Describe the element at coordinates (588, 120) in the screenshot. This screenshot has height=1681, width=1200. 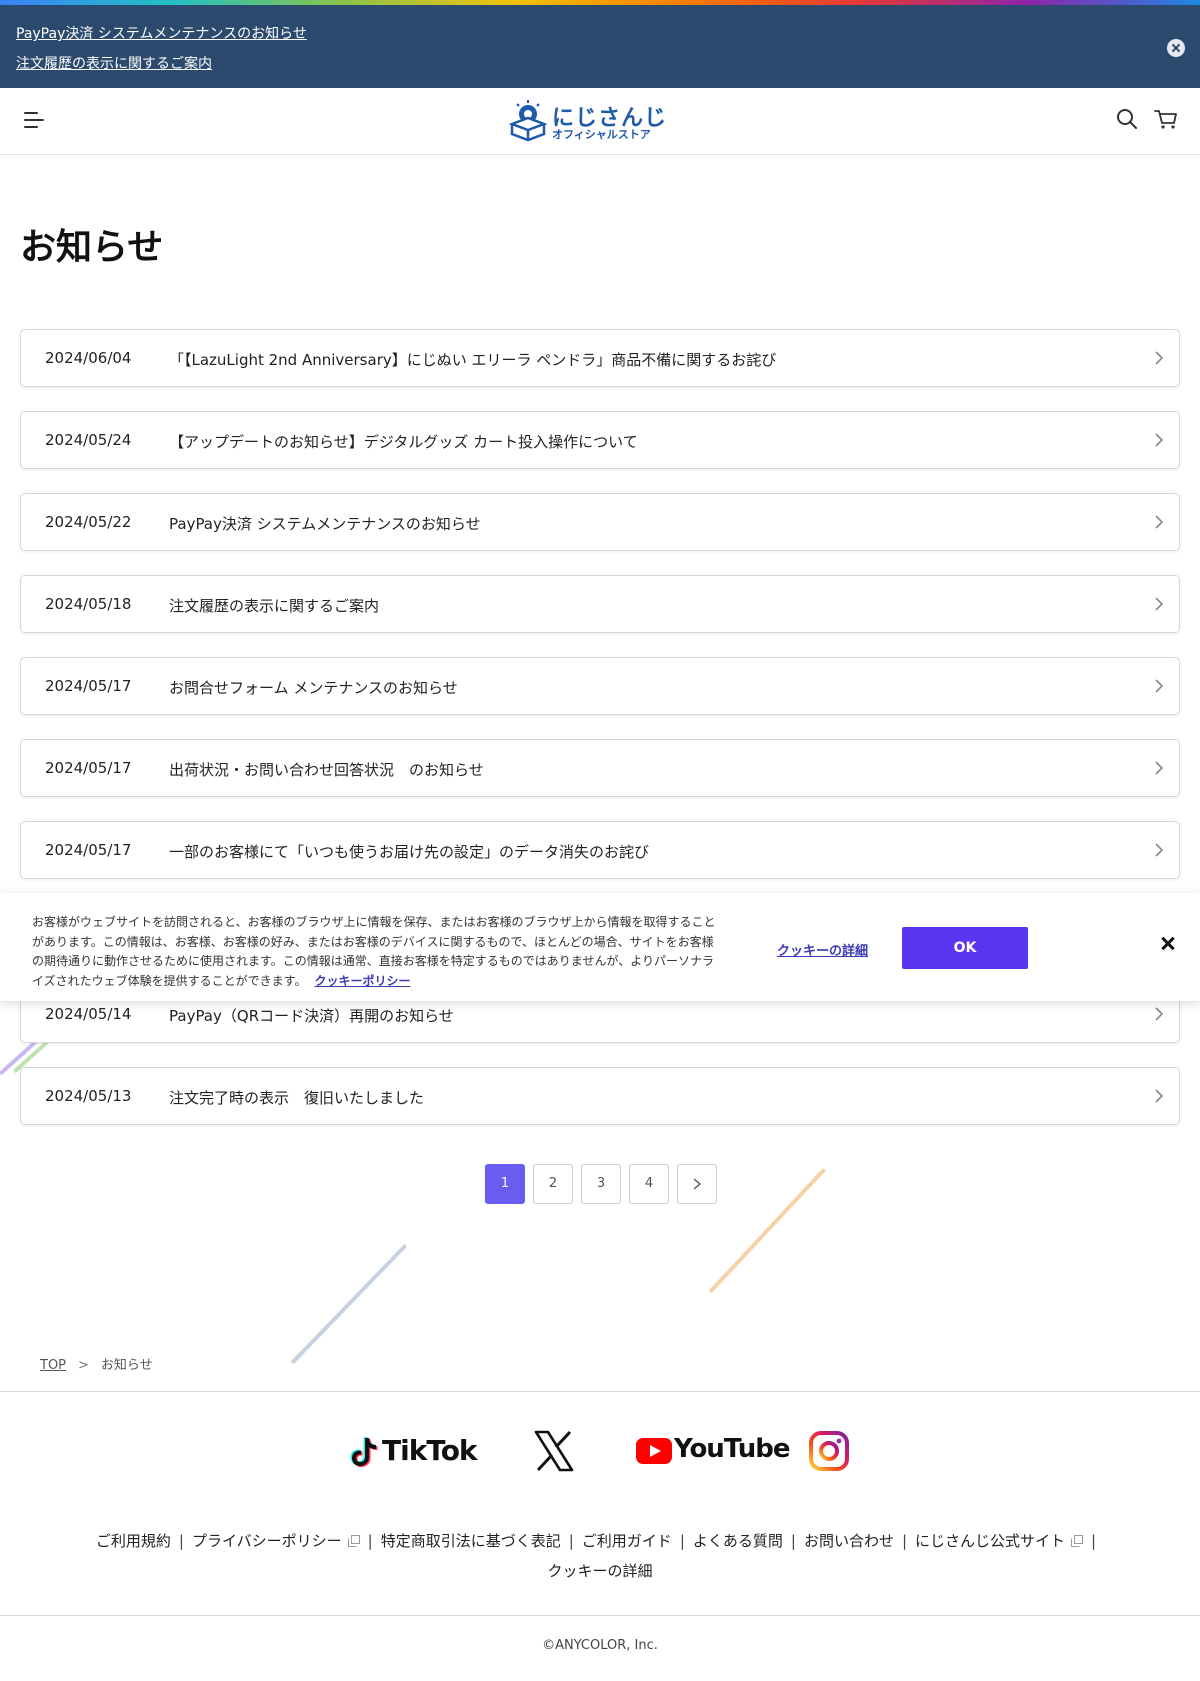
I see `store-logo: にじさんじ オフィシャルストア` at that location.